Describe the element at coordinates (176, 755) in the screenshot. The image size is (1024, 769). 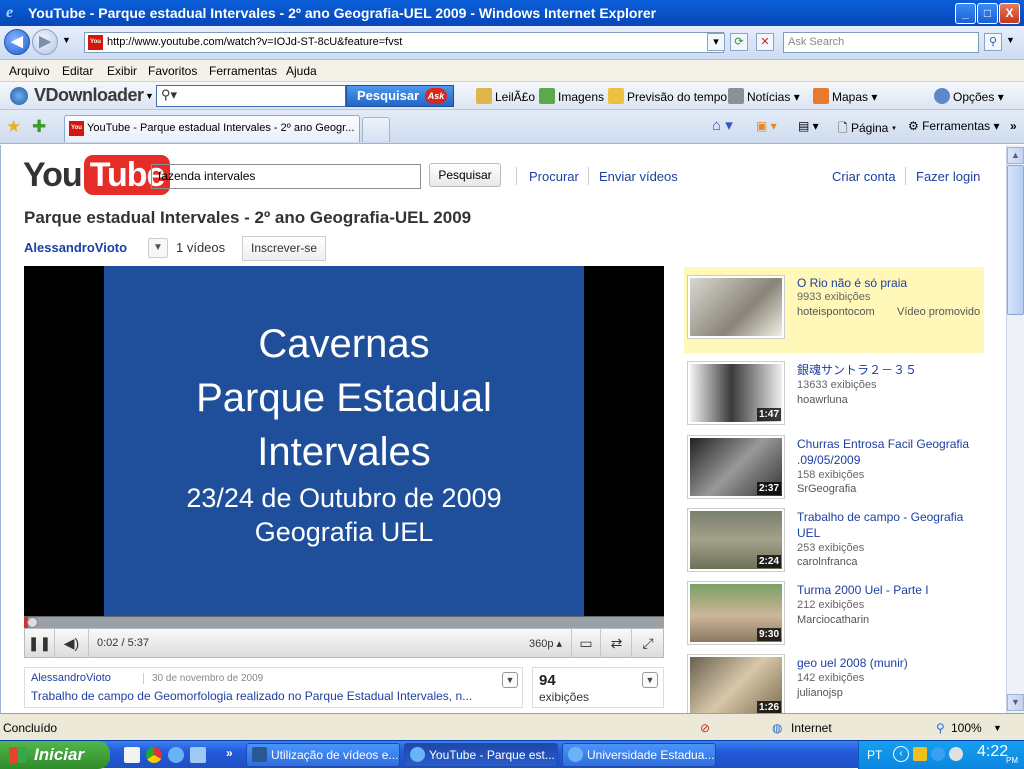
I see `ie-quicklaunch-icon` at that location.